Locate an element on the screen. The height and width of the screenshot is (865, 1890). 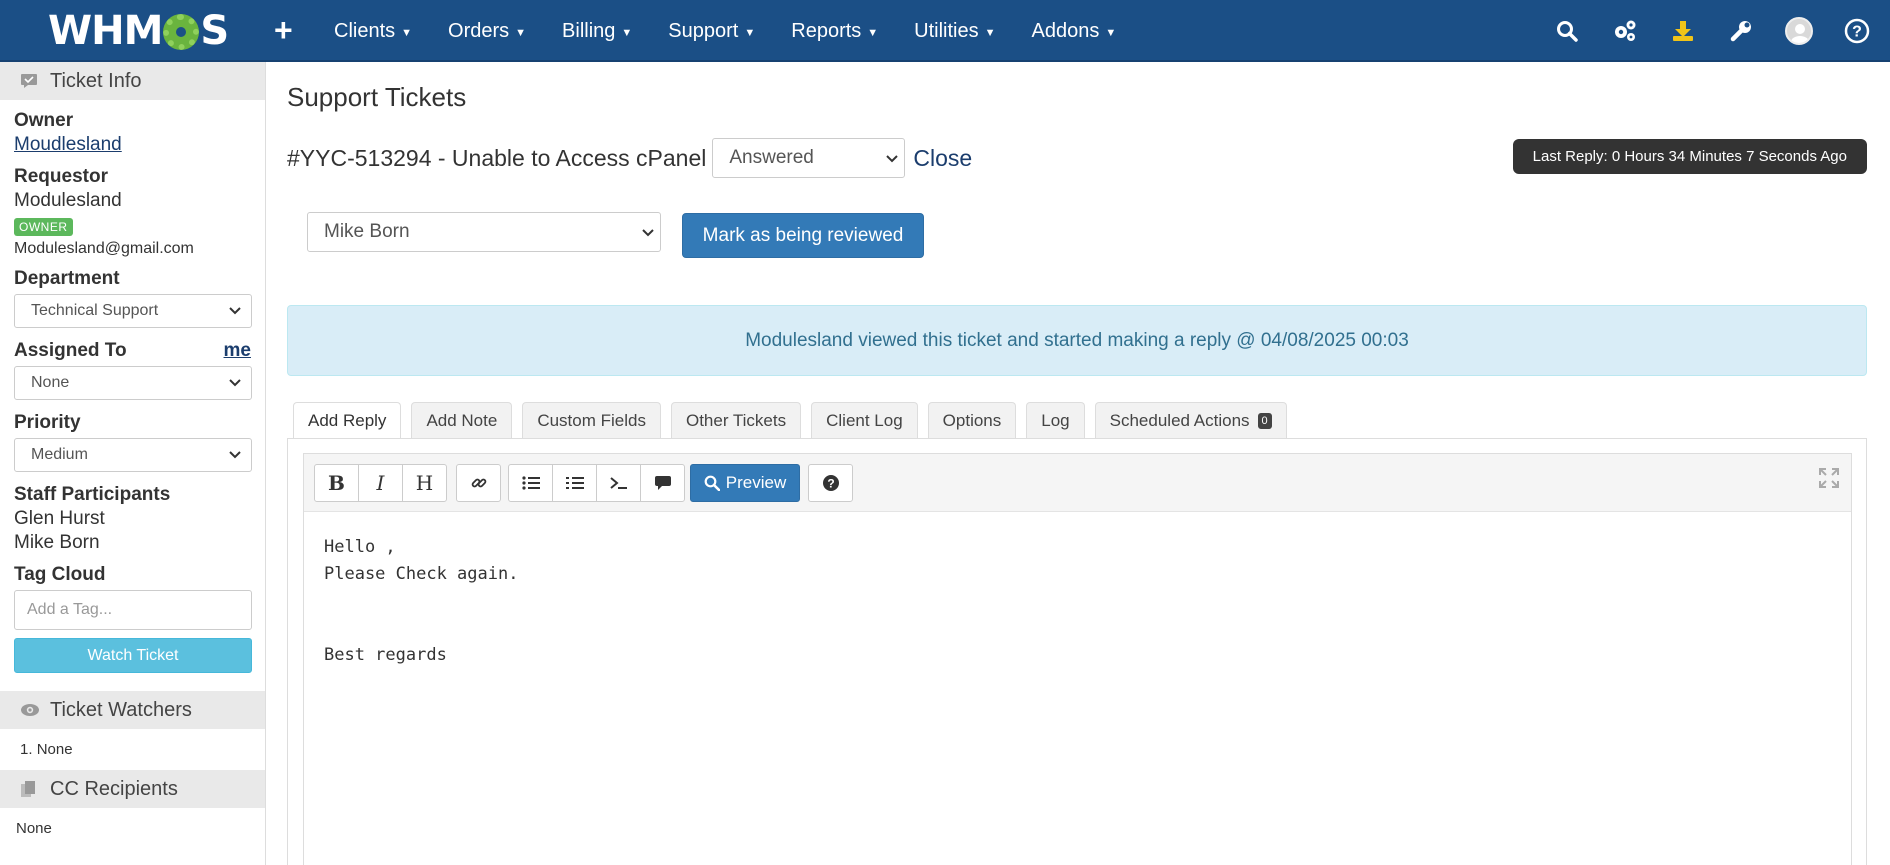
nav-clients: Clients ▼ is located at coordinates (373, 31).